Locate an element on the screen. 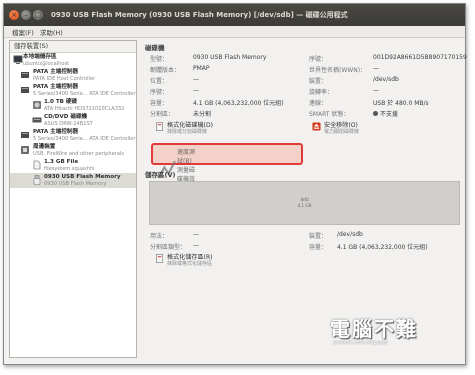 The image size is (475, 375). benchmark-button-highlighted: 速度測試(B) 測量磁碟機效能 is located at coordinates (227, 167).